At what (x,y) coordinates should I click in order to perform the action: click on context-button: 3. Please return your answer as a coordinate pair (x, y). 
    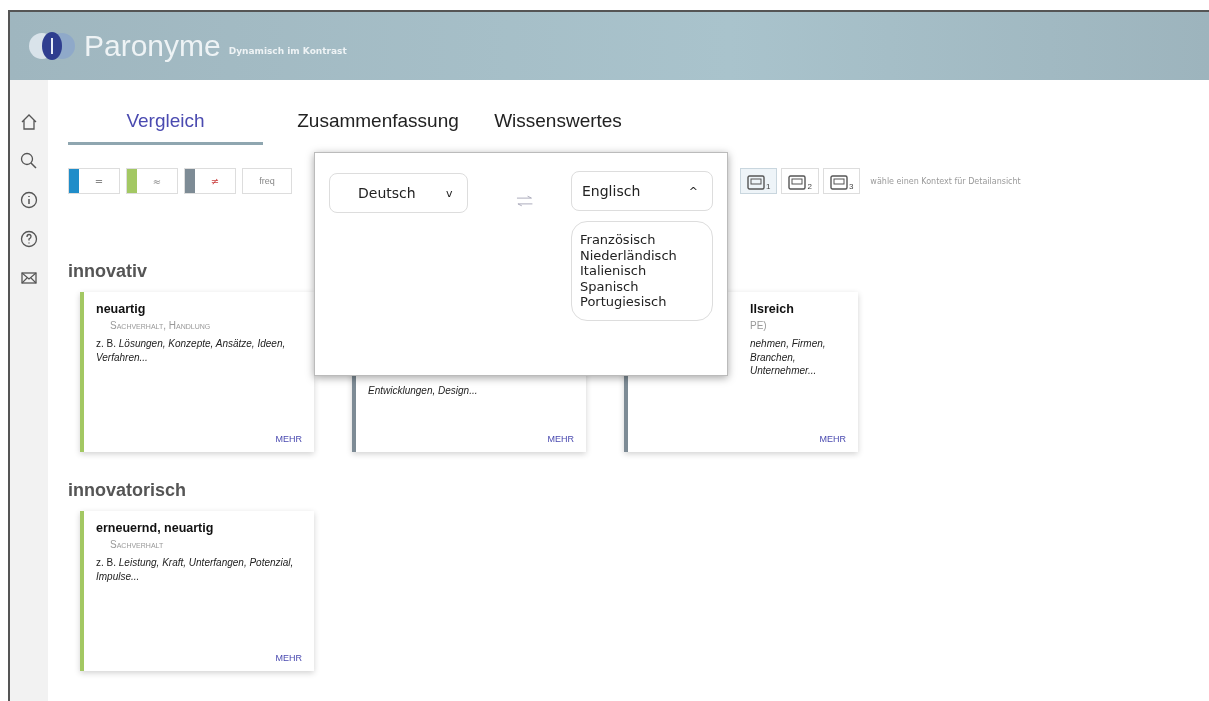
    Looking at the image, I should click on (841, 181).